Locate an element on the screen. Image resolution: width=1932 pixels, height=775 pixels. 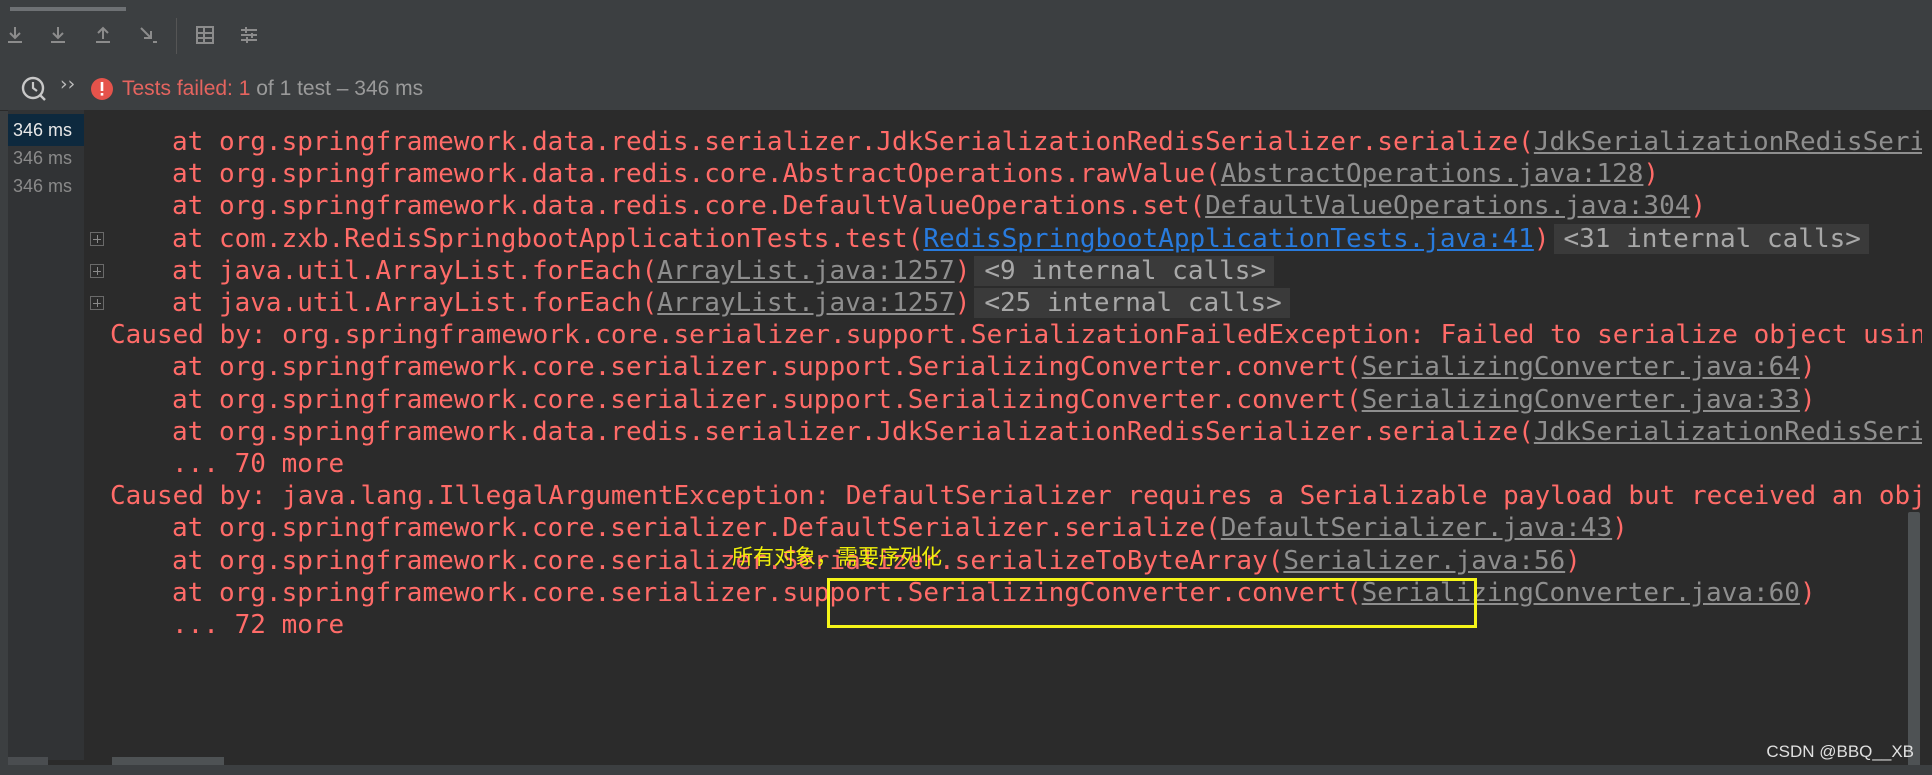
source-link: AbstractOperations.java:128 is located at coordinates (1432, 174).